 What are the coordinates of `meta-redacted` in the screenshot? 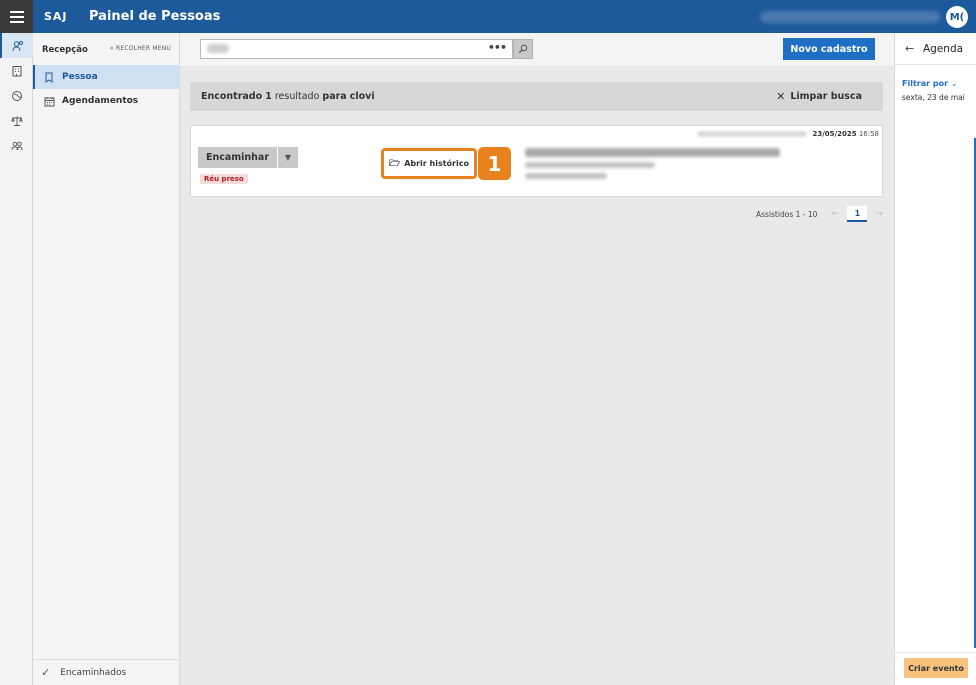 It's located at (752, 134).